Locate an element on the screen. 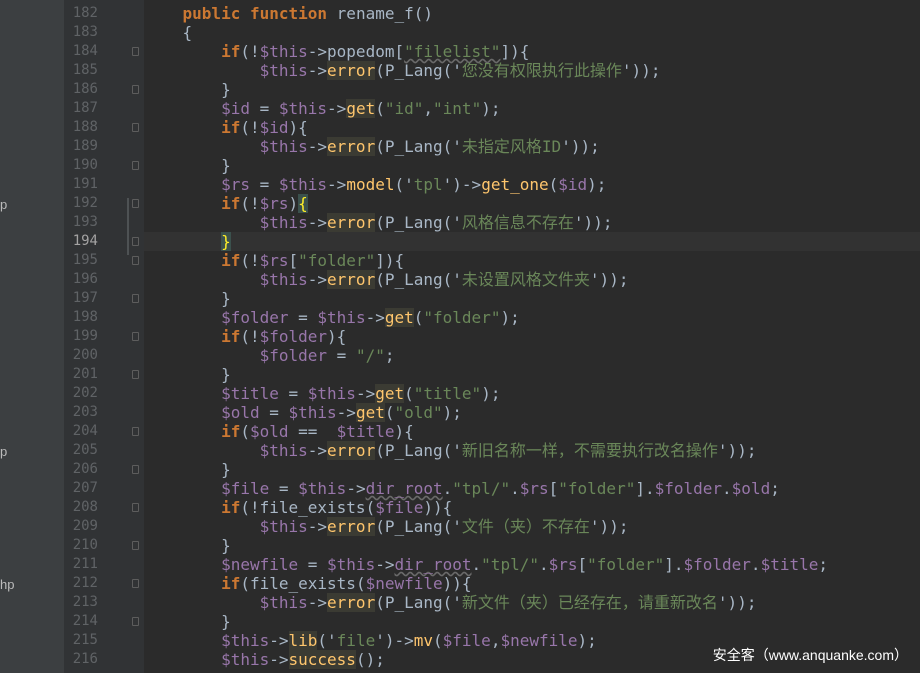  code-line: if($old == $title){ is located at coordinates (279, 431).